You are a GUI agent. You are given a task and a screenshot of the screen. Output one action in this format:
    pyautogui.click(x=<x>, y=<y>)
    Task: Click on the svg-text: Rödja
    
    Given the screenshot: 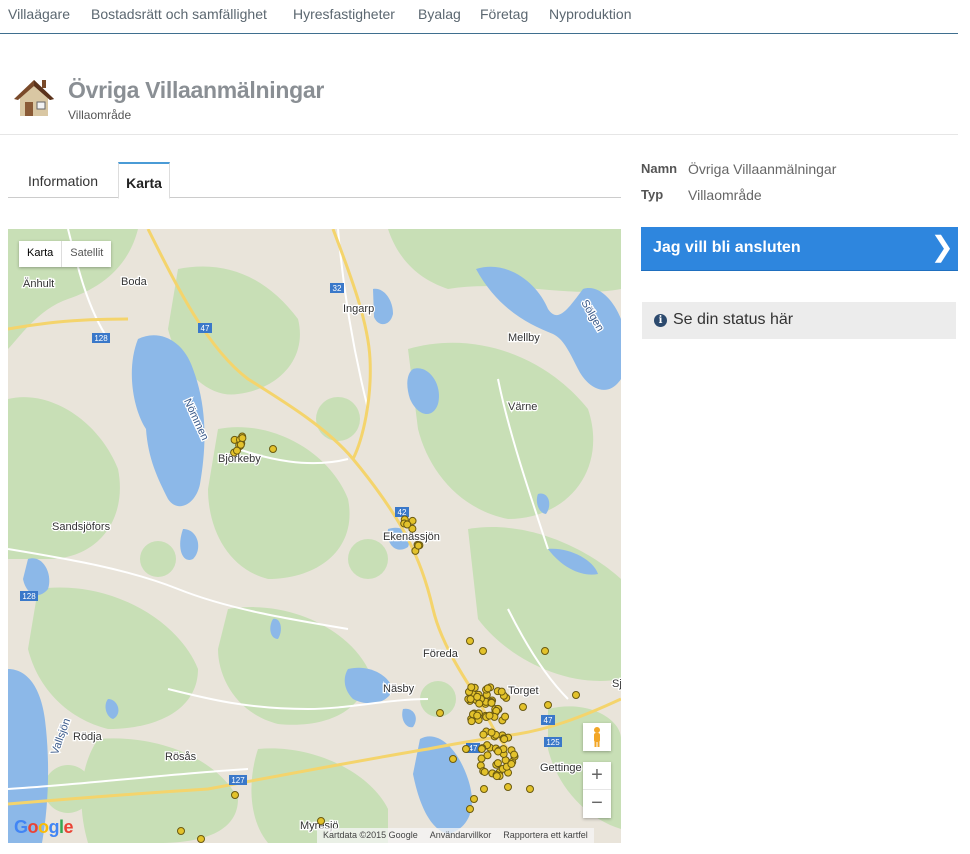 What is the action you would take?
    pyautogui.click(x=88, y=737)
    